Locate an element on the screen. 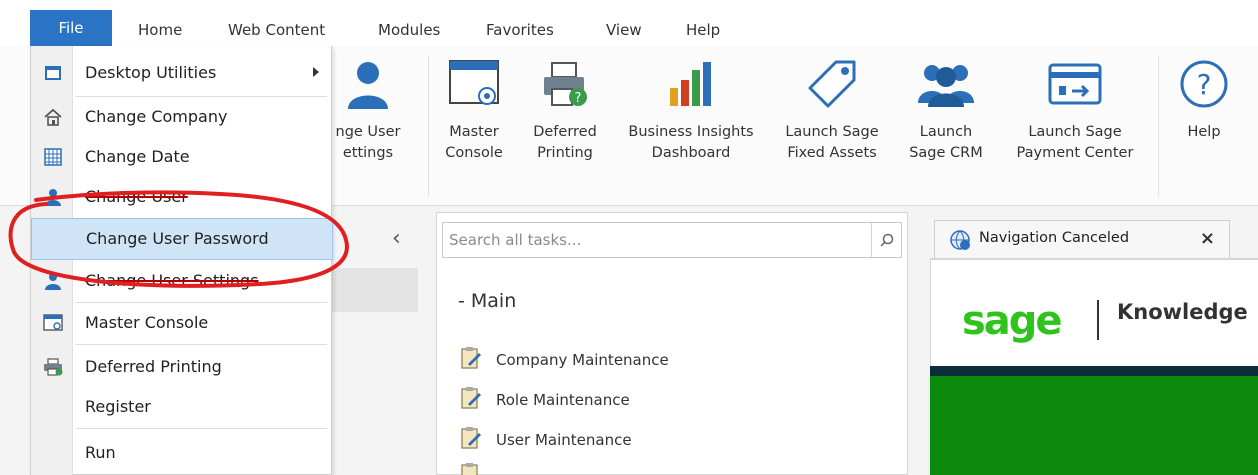 Image resolution: width=1258 pixels, height=475 pixels. ribbon-label: Launch Sage Payment Center is located at coordinates (1075, 142).